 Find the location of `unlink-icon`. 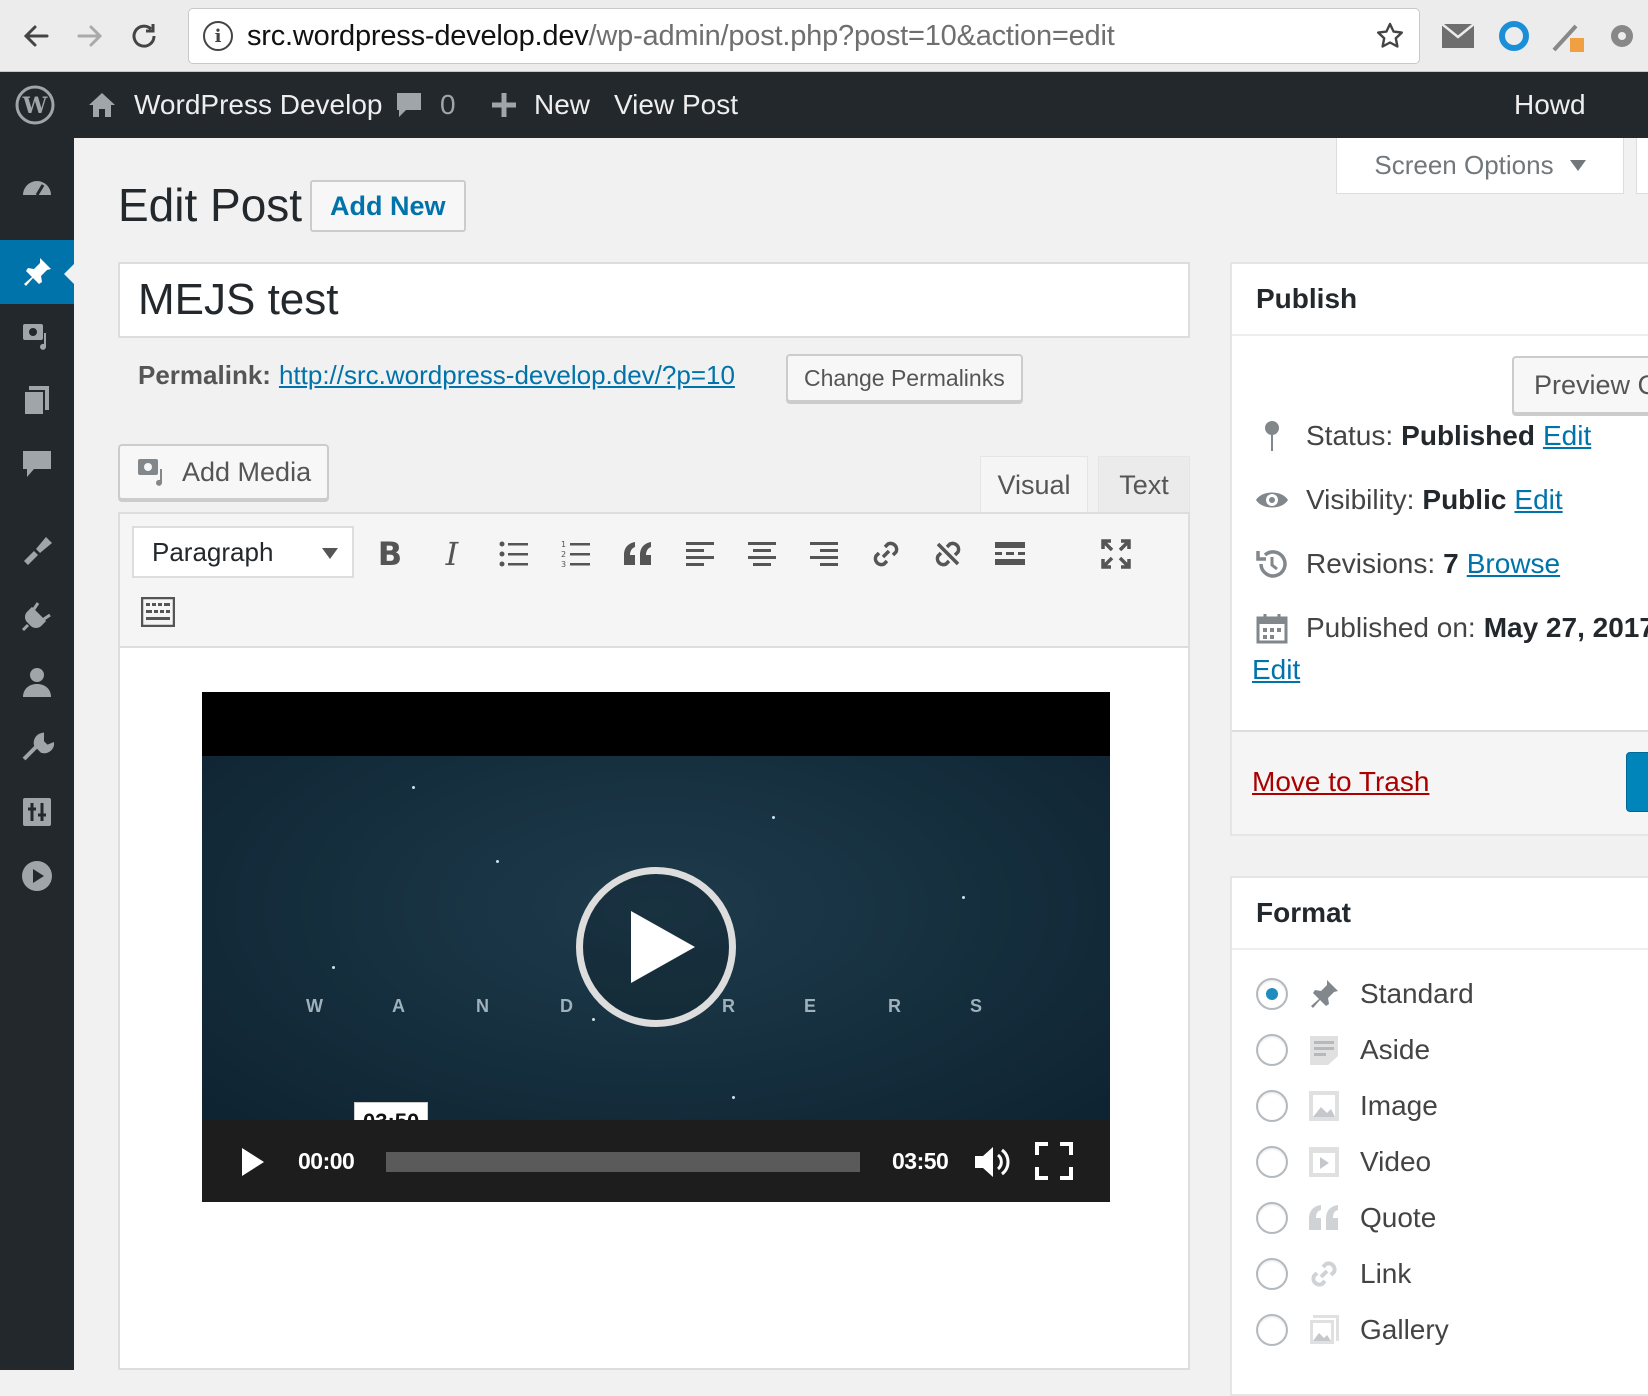

unlink-icon is located at coordinates (948, 554).